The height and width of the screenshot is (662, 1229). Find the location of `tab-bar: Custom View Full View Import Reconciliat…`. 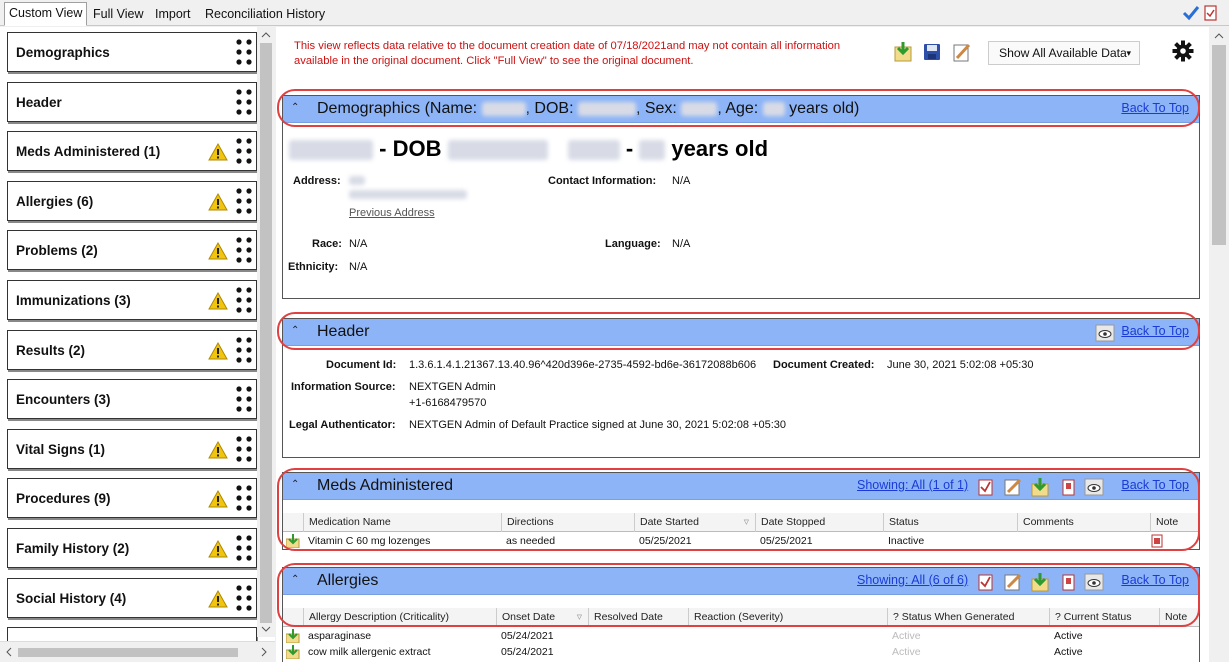

tab-bar: Custom View Full View Import Reconciliat… is located at coordinates (614, 13).